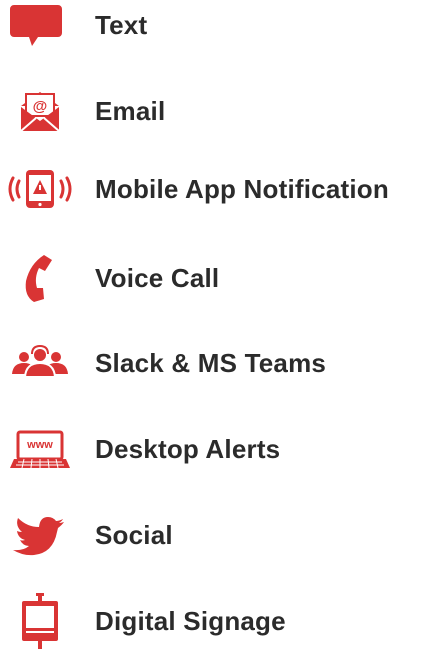 This screenshot has height=654, width=443. I want to click on channel-row-email: @ Email, so click(221, 111).